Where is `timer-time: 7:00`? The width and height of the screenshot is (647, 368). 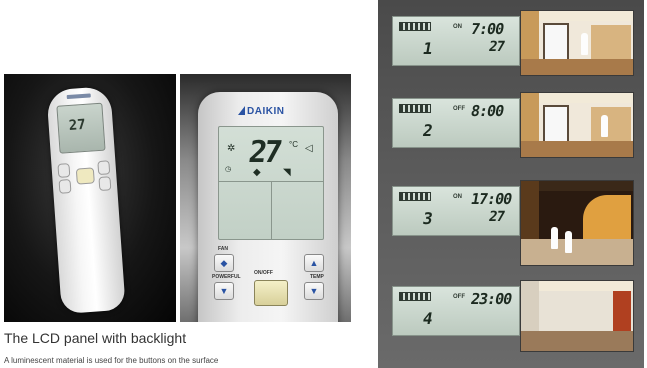 timer-time: 7:00 is located at coordinates (487, 29).